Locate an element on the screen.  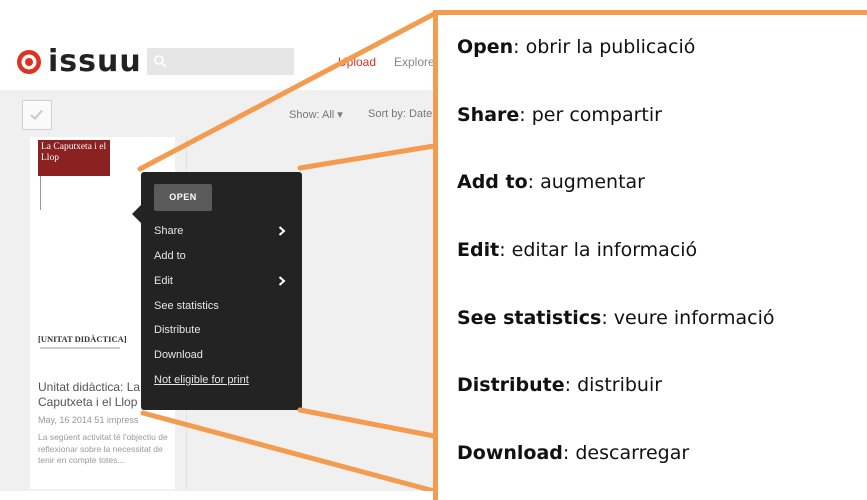
annotation-desc: : obrir la publicació is located at coordinates (604, 47).